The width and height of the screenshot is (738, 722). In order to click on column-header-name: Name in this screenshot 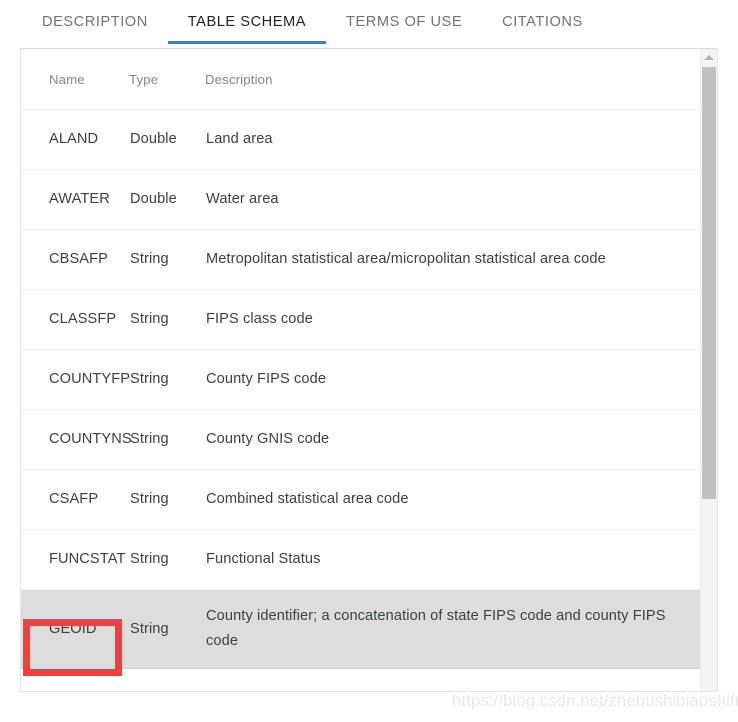, I will do `click(75, 79)`.